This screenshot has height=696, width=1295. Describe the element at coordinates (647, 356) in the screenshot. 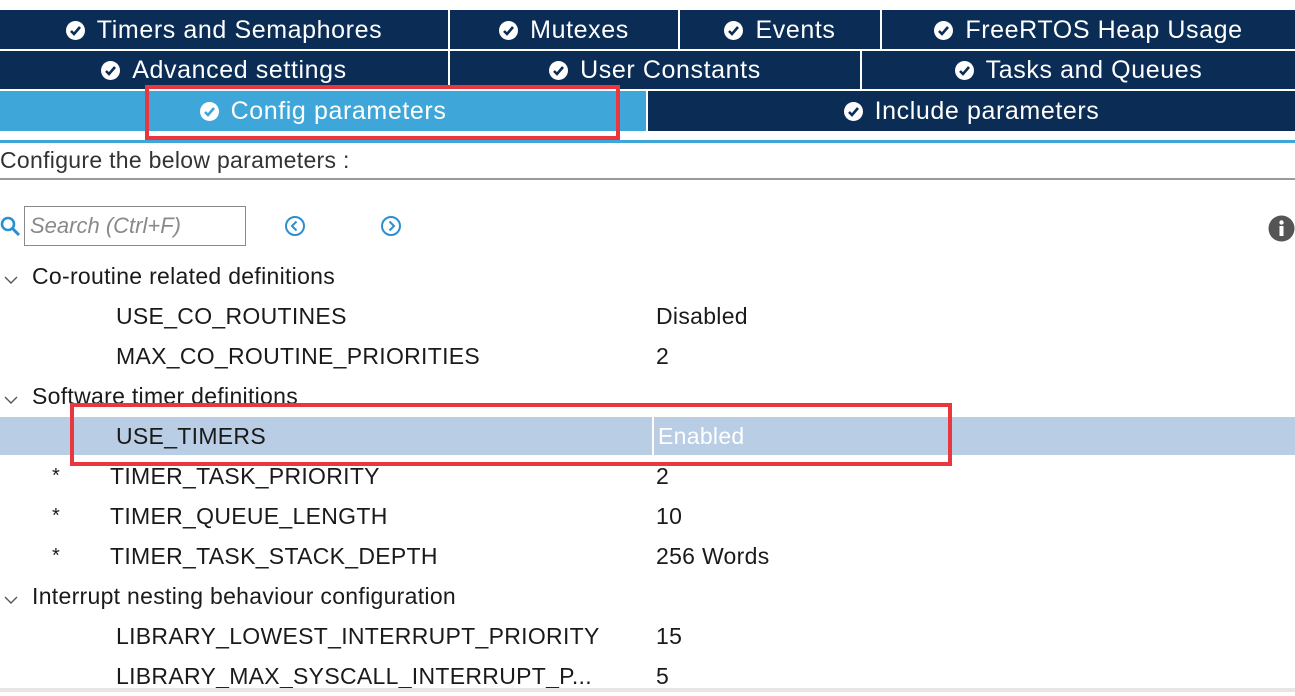

I see `param-row: MAX_CO_ROUTINE_PRIORITIES 2` at that location.